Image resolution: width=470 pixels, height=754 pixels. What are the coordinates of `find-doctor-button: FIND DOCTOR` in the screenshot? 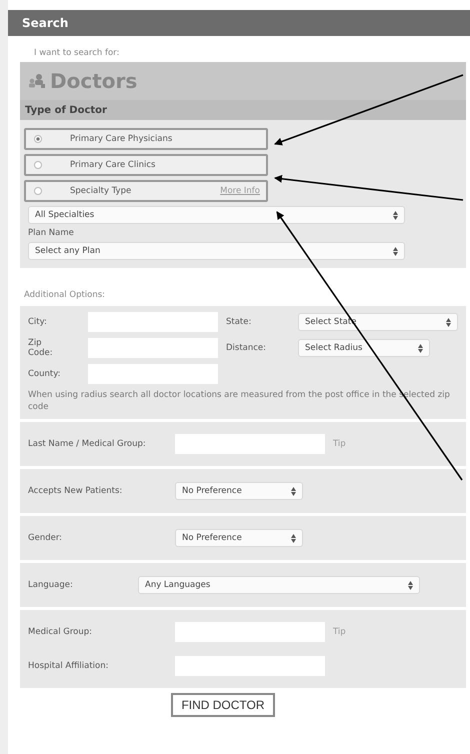 It's located at (223, 705).